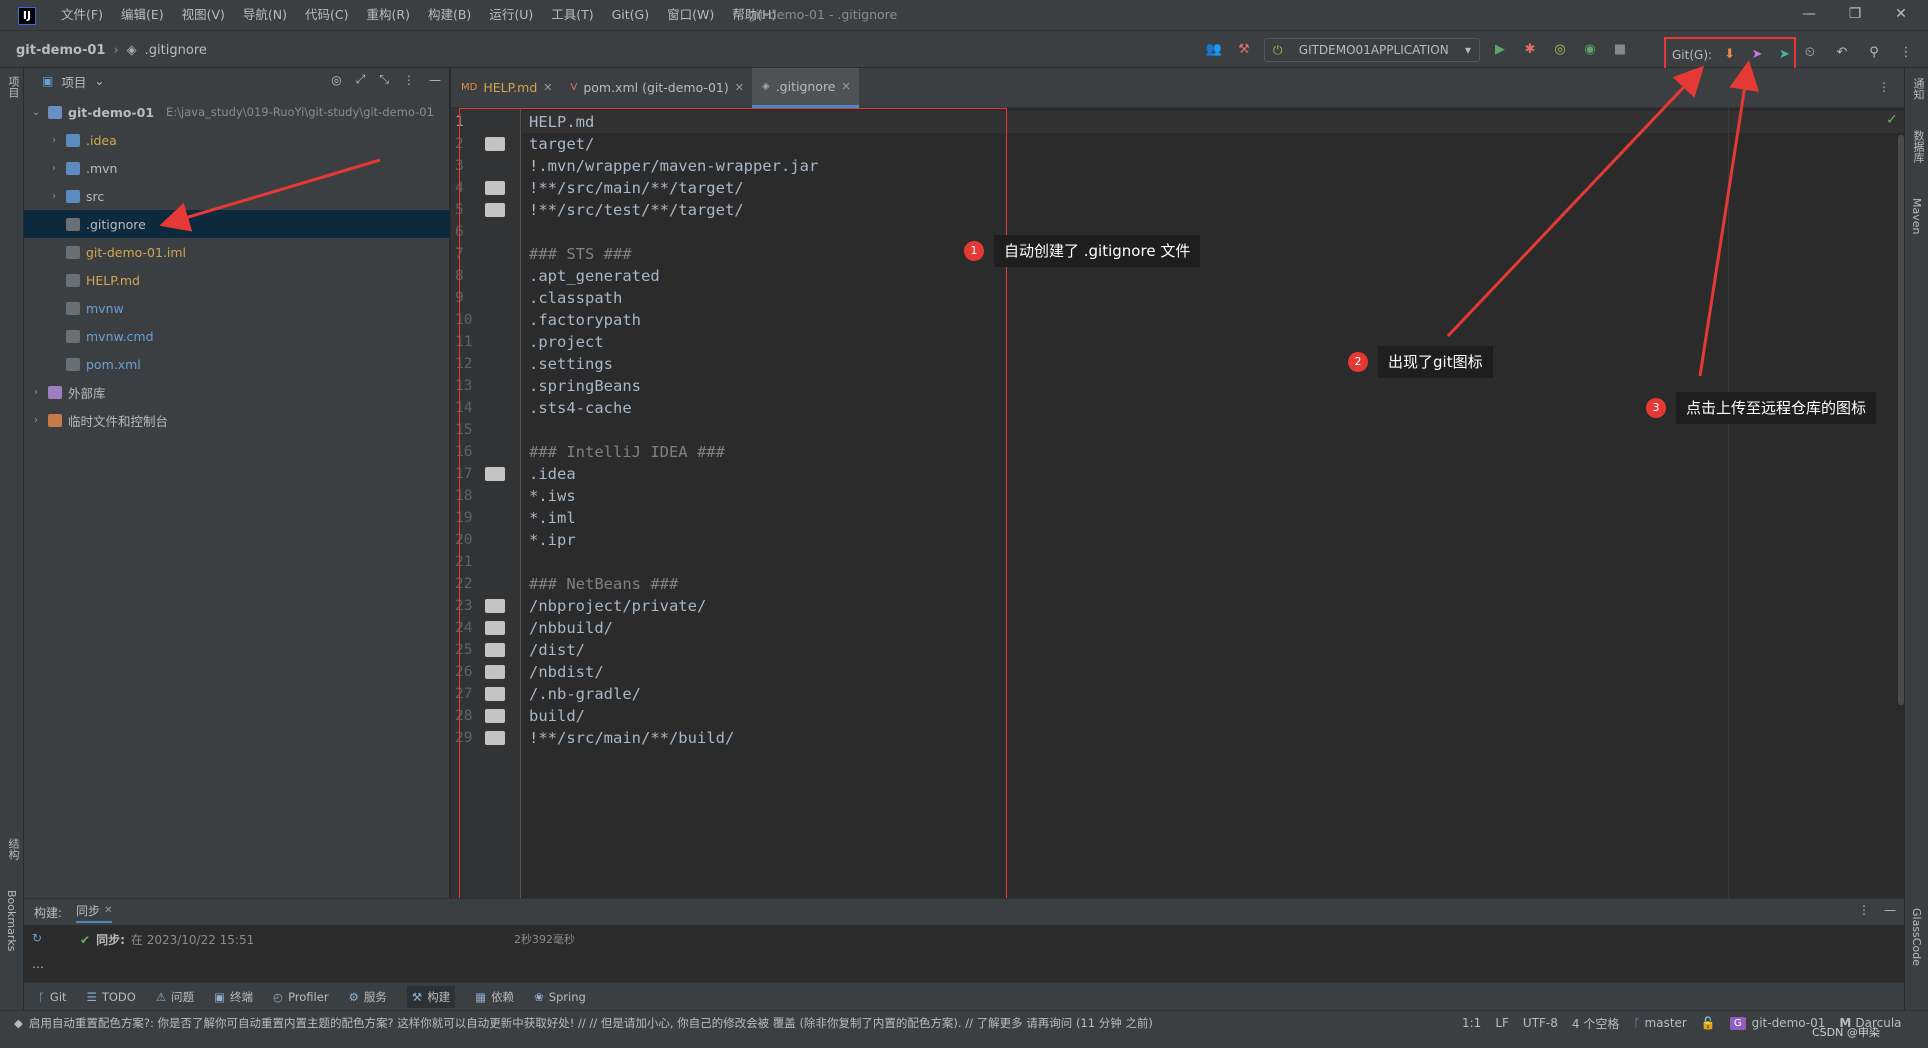 The width and height of the screenshot is (1928, 1048). What do you see at coordinates (1500, 50) in the screenshot?
I see `run-icon: ▶` at bounding box center [1500, 50].